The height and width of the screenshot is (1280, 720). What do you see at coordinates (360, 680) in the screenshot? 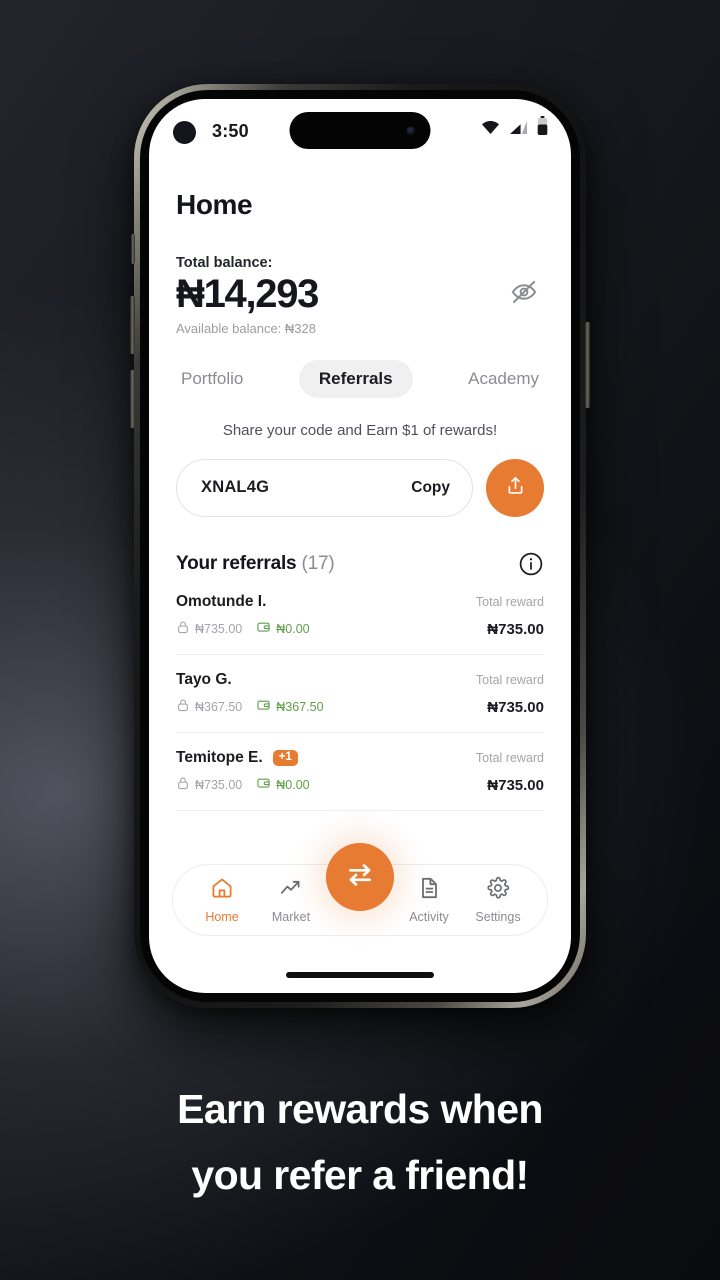
I see `referral-row-top: Tayo G. Total reward` at bounding box center [360, 680].